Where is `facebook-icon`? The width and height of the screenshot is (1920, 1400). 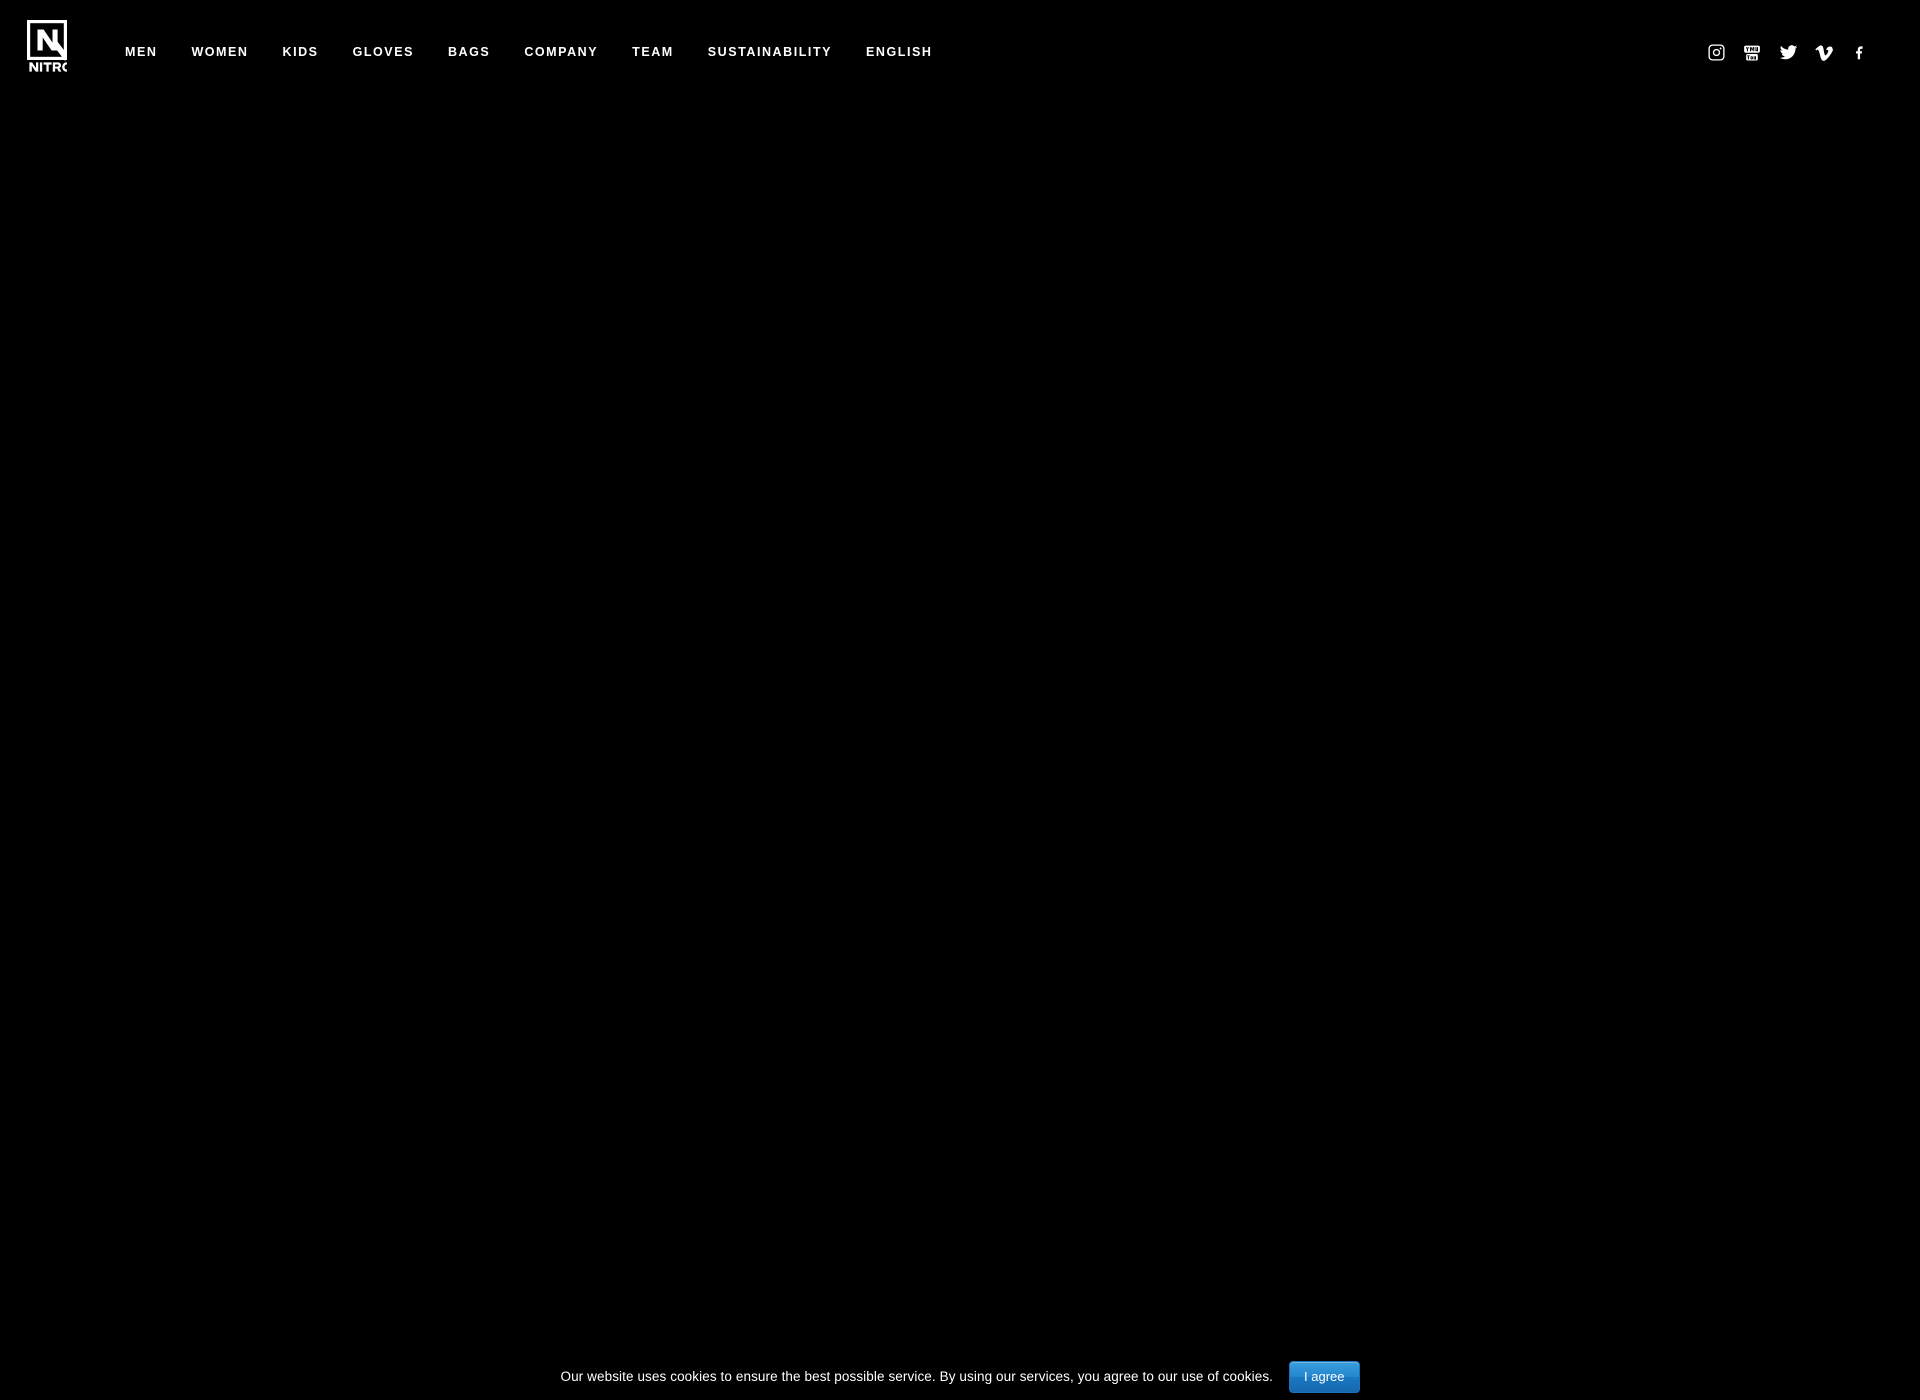
facebook-icon is located at coordinates (1859, 52).